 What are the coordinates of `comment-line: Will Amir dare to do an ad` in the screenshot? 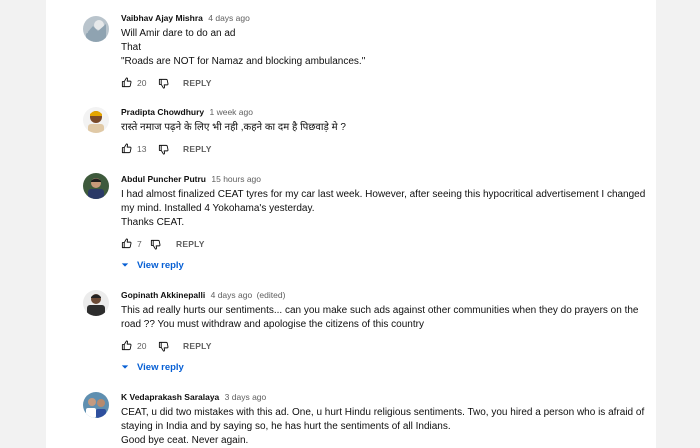 It's located at (178, 33).